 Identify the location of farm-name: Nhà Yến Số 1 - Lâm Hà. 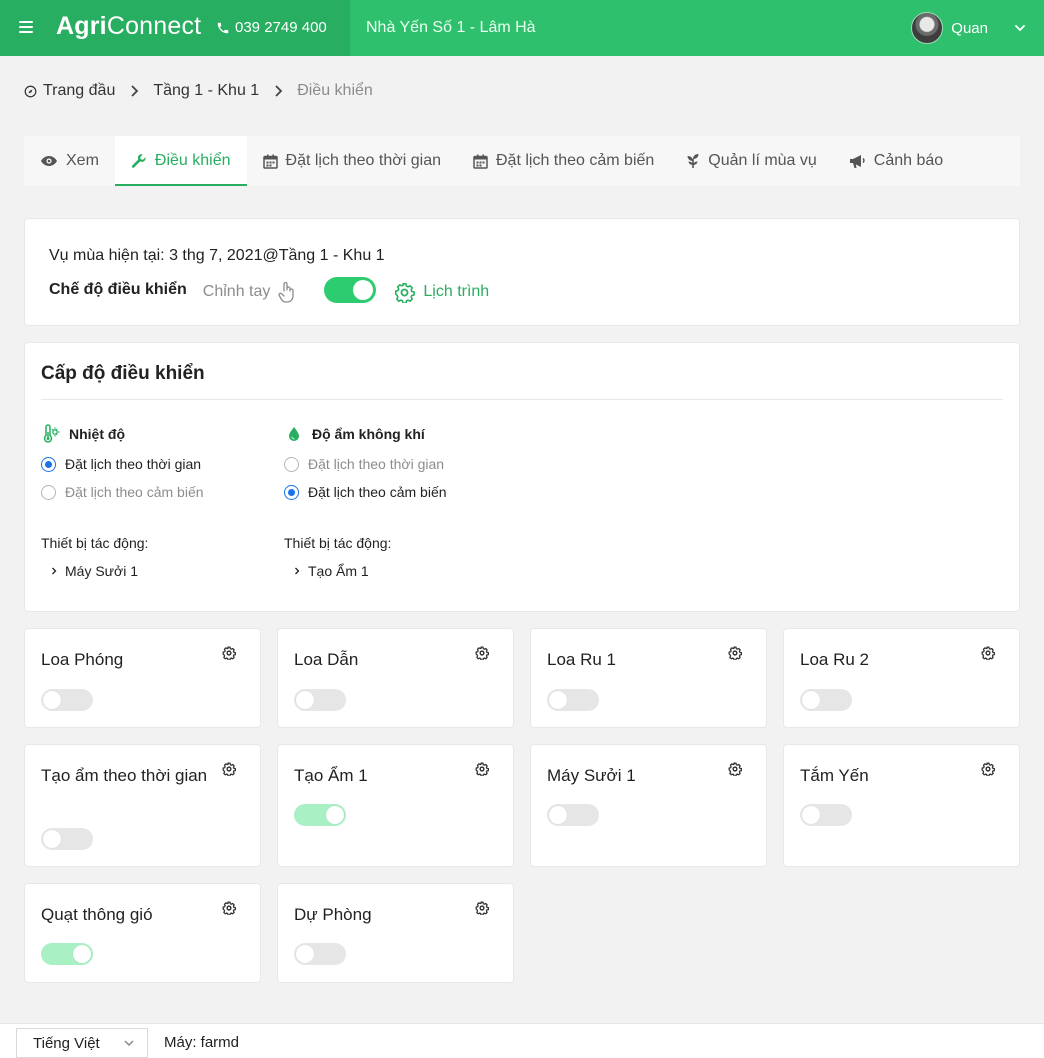
(451, 28).